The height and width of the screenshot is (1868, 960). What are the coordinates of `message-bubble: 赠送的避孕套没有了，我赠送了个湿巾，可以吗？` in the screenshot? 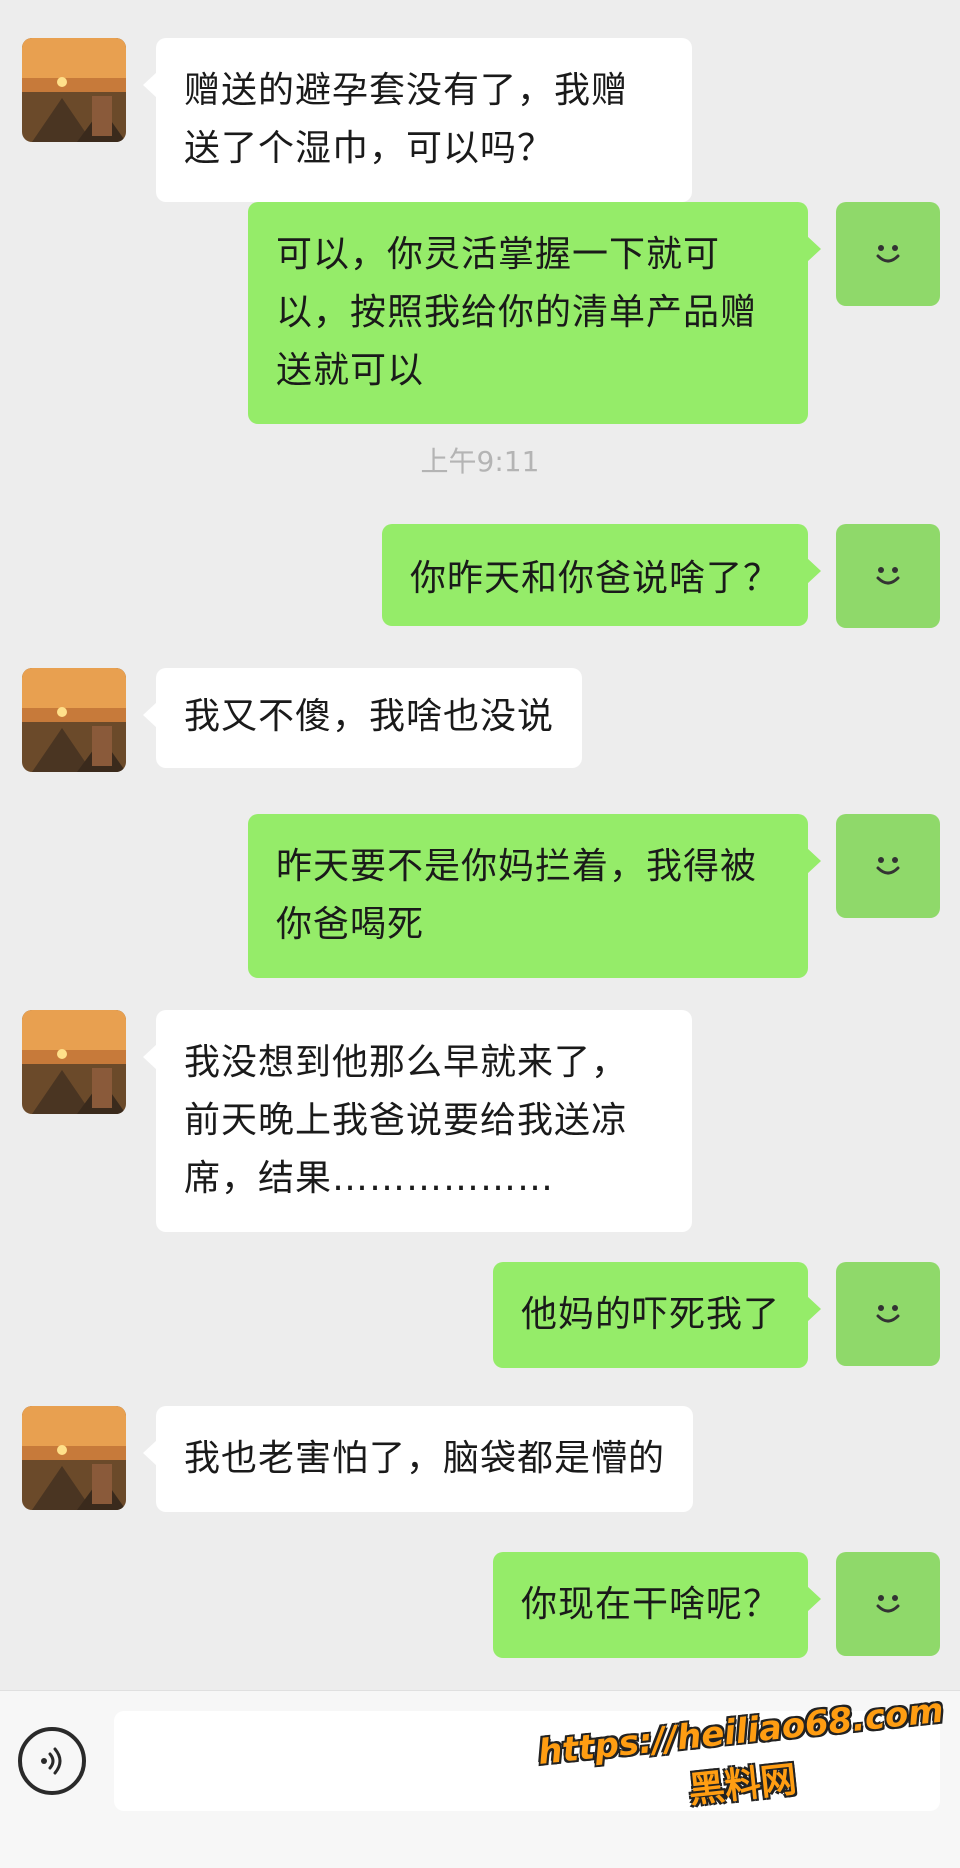 It's located at (417, 120).